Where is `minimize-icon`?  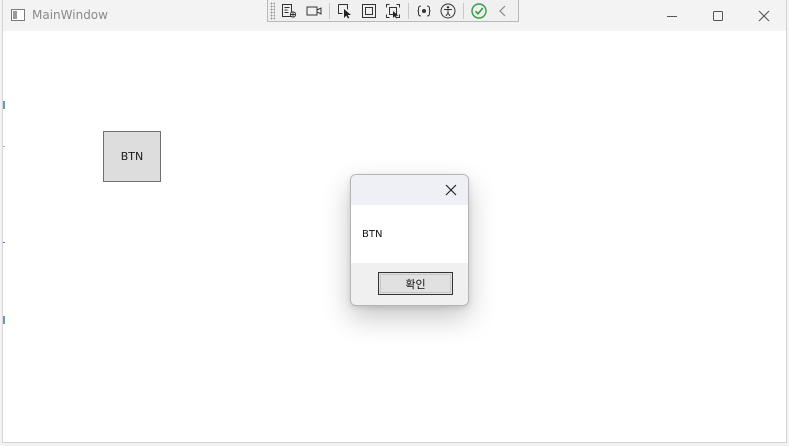 minimize-icon is located at coordinates (672, 16).